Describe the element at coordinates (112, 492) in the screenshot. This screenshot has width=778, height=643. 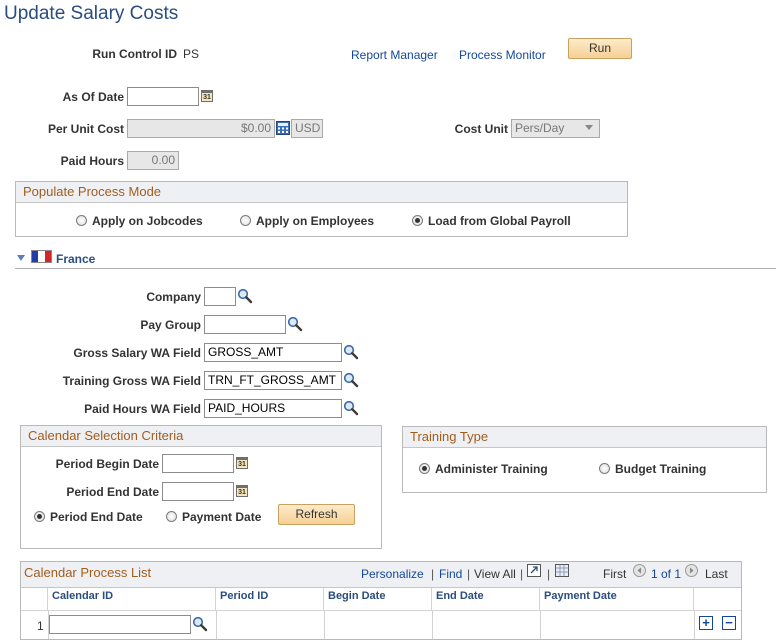
I see `period-end-label: Period End Date` at that location.